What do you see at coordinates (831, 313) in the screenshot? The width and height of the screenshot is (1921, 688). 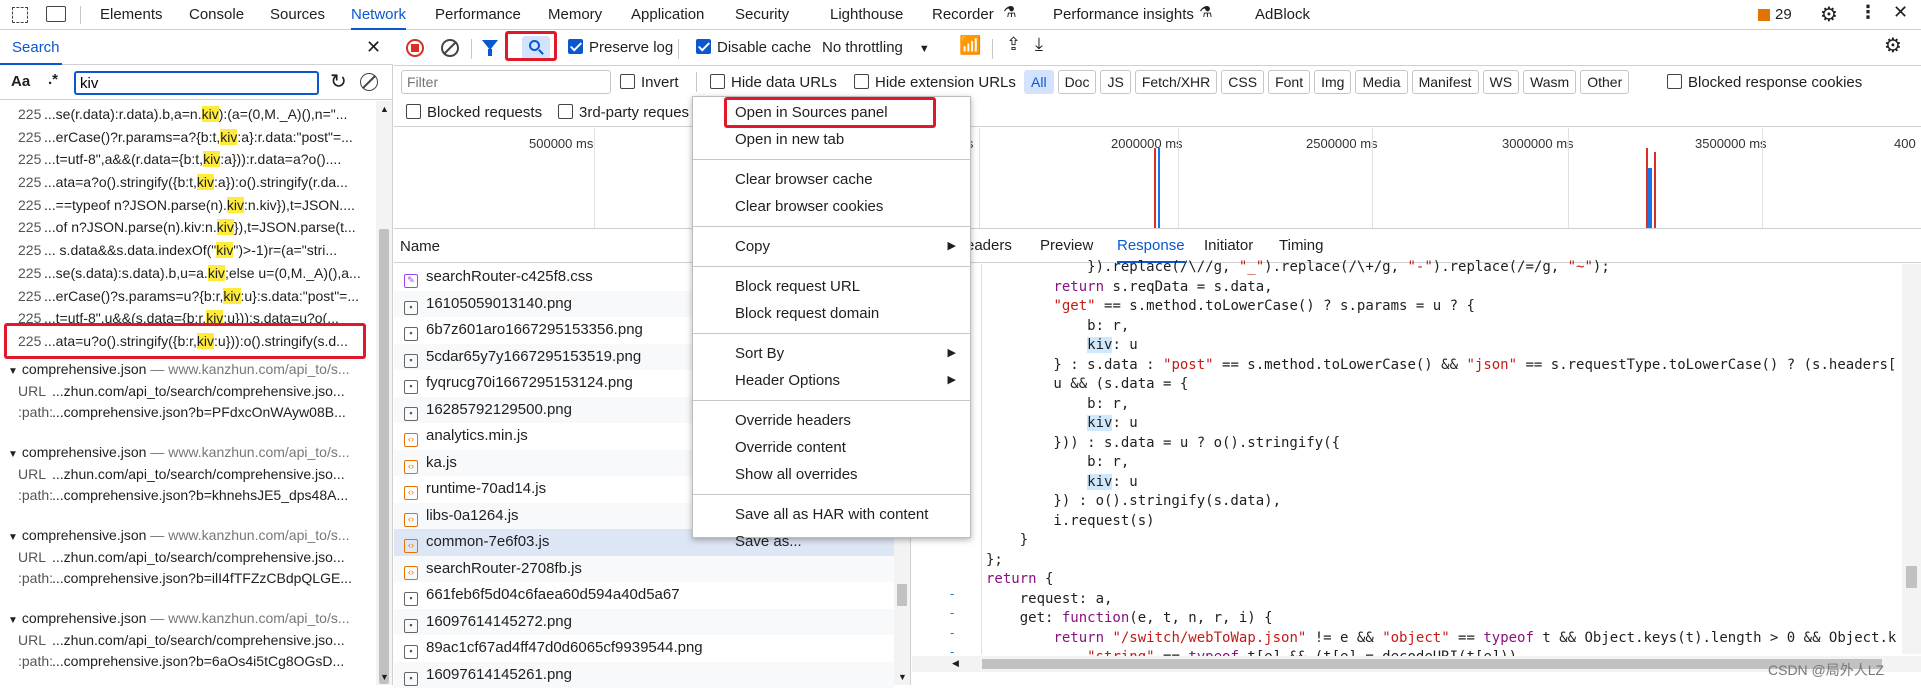 I see `menu-item-block-request-domain: Block request domain` at bounding box center [831, 313].